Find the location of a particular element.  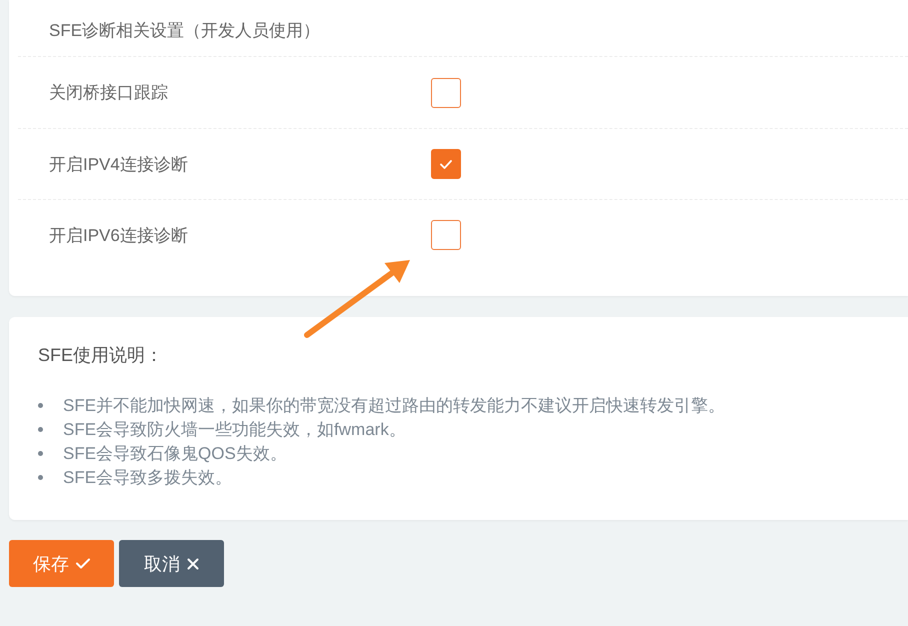

notes-title: SFE使用说明： is located at coordinates (101, 355).